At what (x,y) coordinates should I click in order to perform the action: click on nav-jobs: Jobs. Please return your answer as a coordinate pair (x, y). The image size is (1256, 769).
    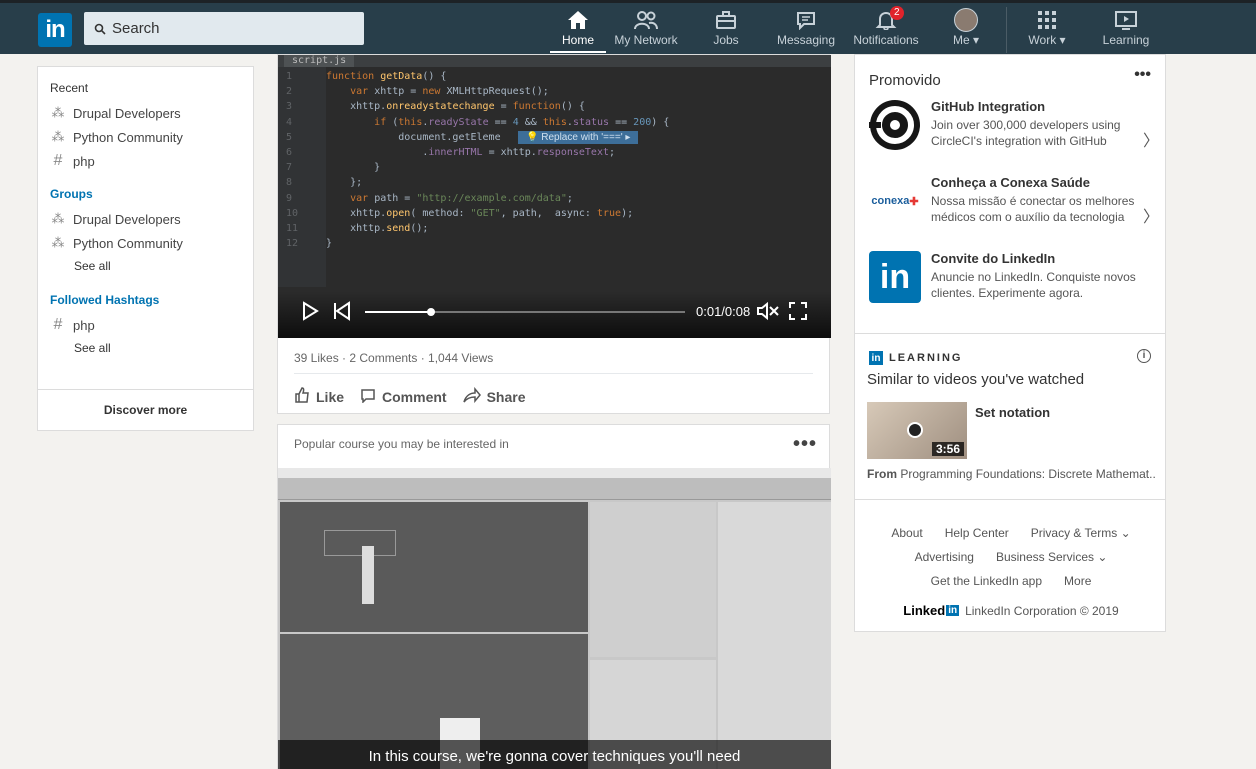
    Looking at the image, I should click on (726, 30).